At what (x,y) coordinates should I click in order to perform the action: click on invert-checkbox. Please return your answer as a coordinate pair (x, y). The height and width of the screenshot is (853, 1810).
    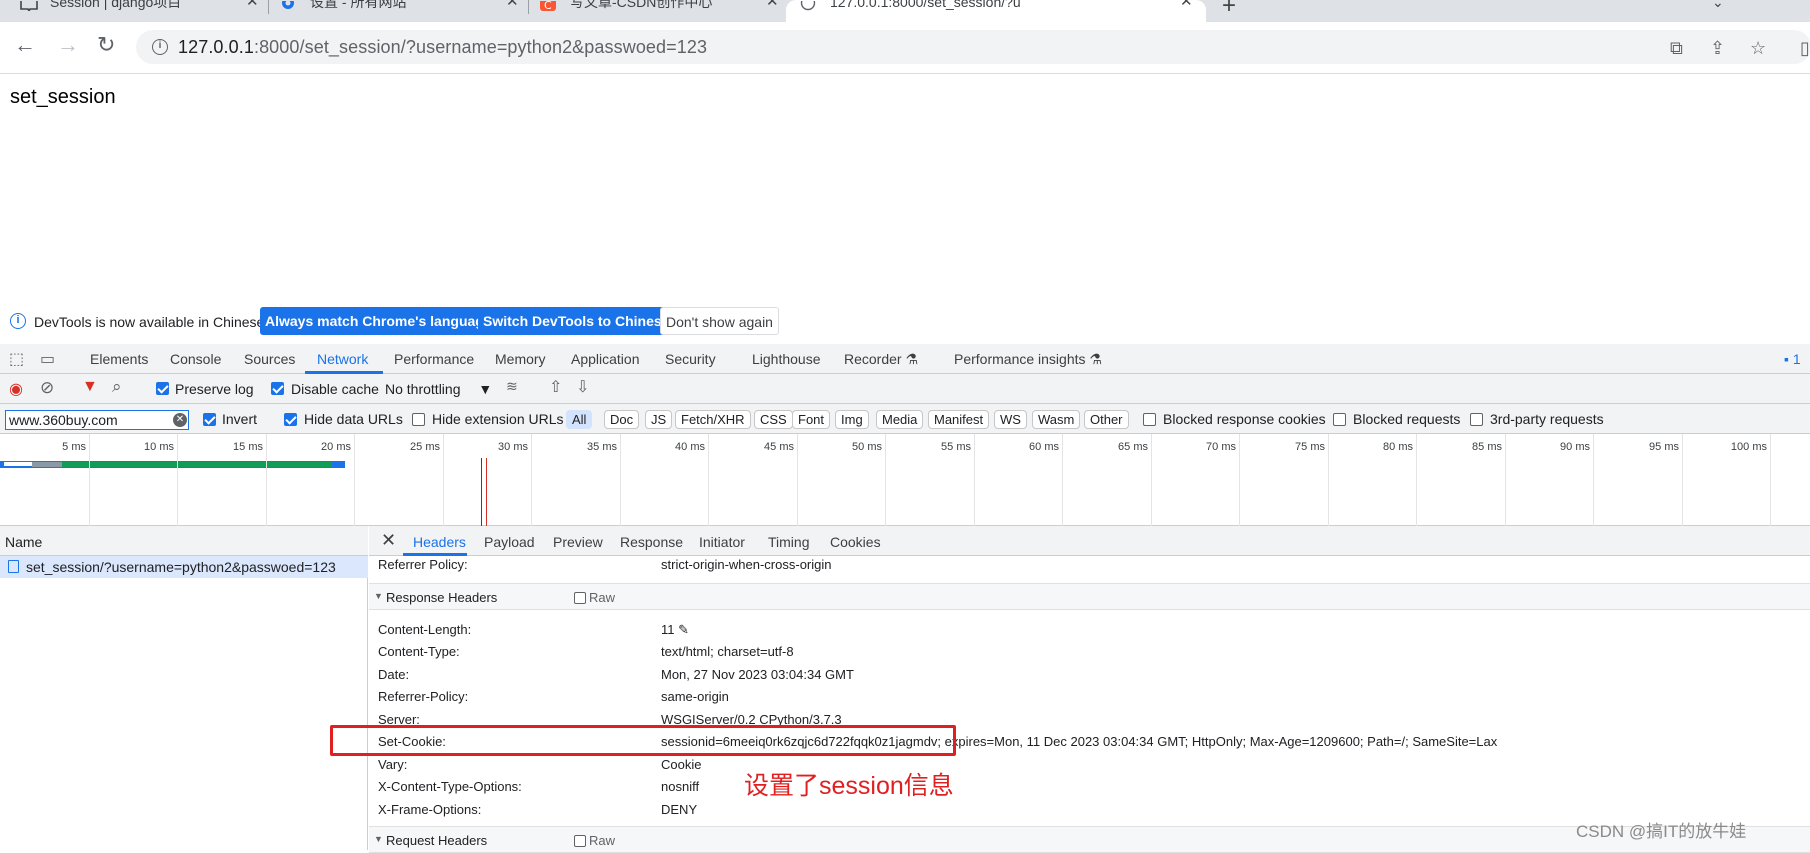
    Looking at the image, I should click on (209, 419).